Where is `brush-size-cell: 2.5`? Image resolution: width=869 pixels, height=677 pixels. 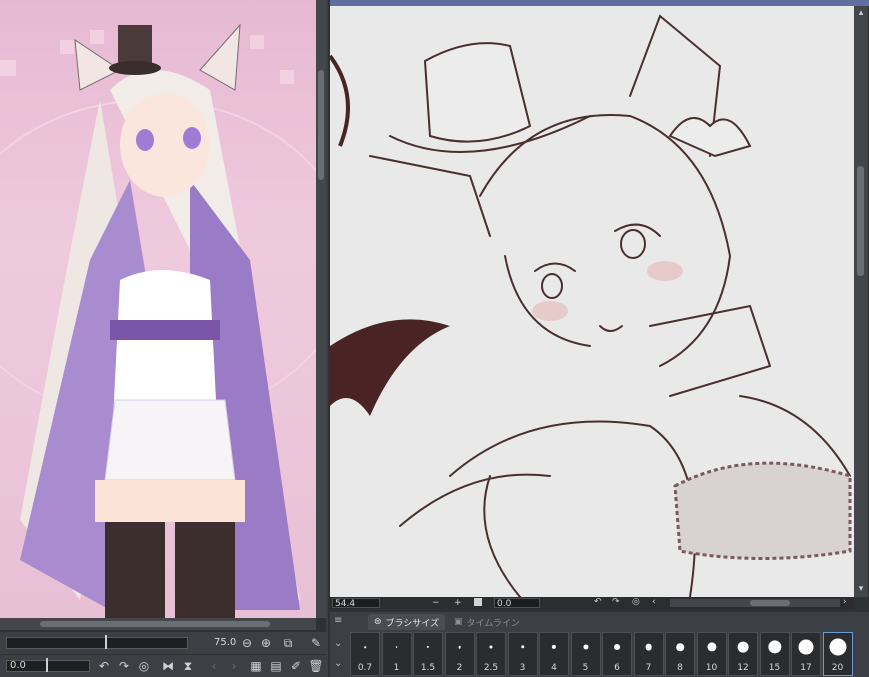
brush-size-cell: 2.5 is located at coordinates (491, 654).